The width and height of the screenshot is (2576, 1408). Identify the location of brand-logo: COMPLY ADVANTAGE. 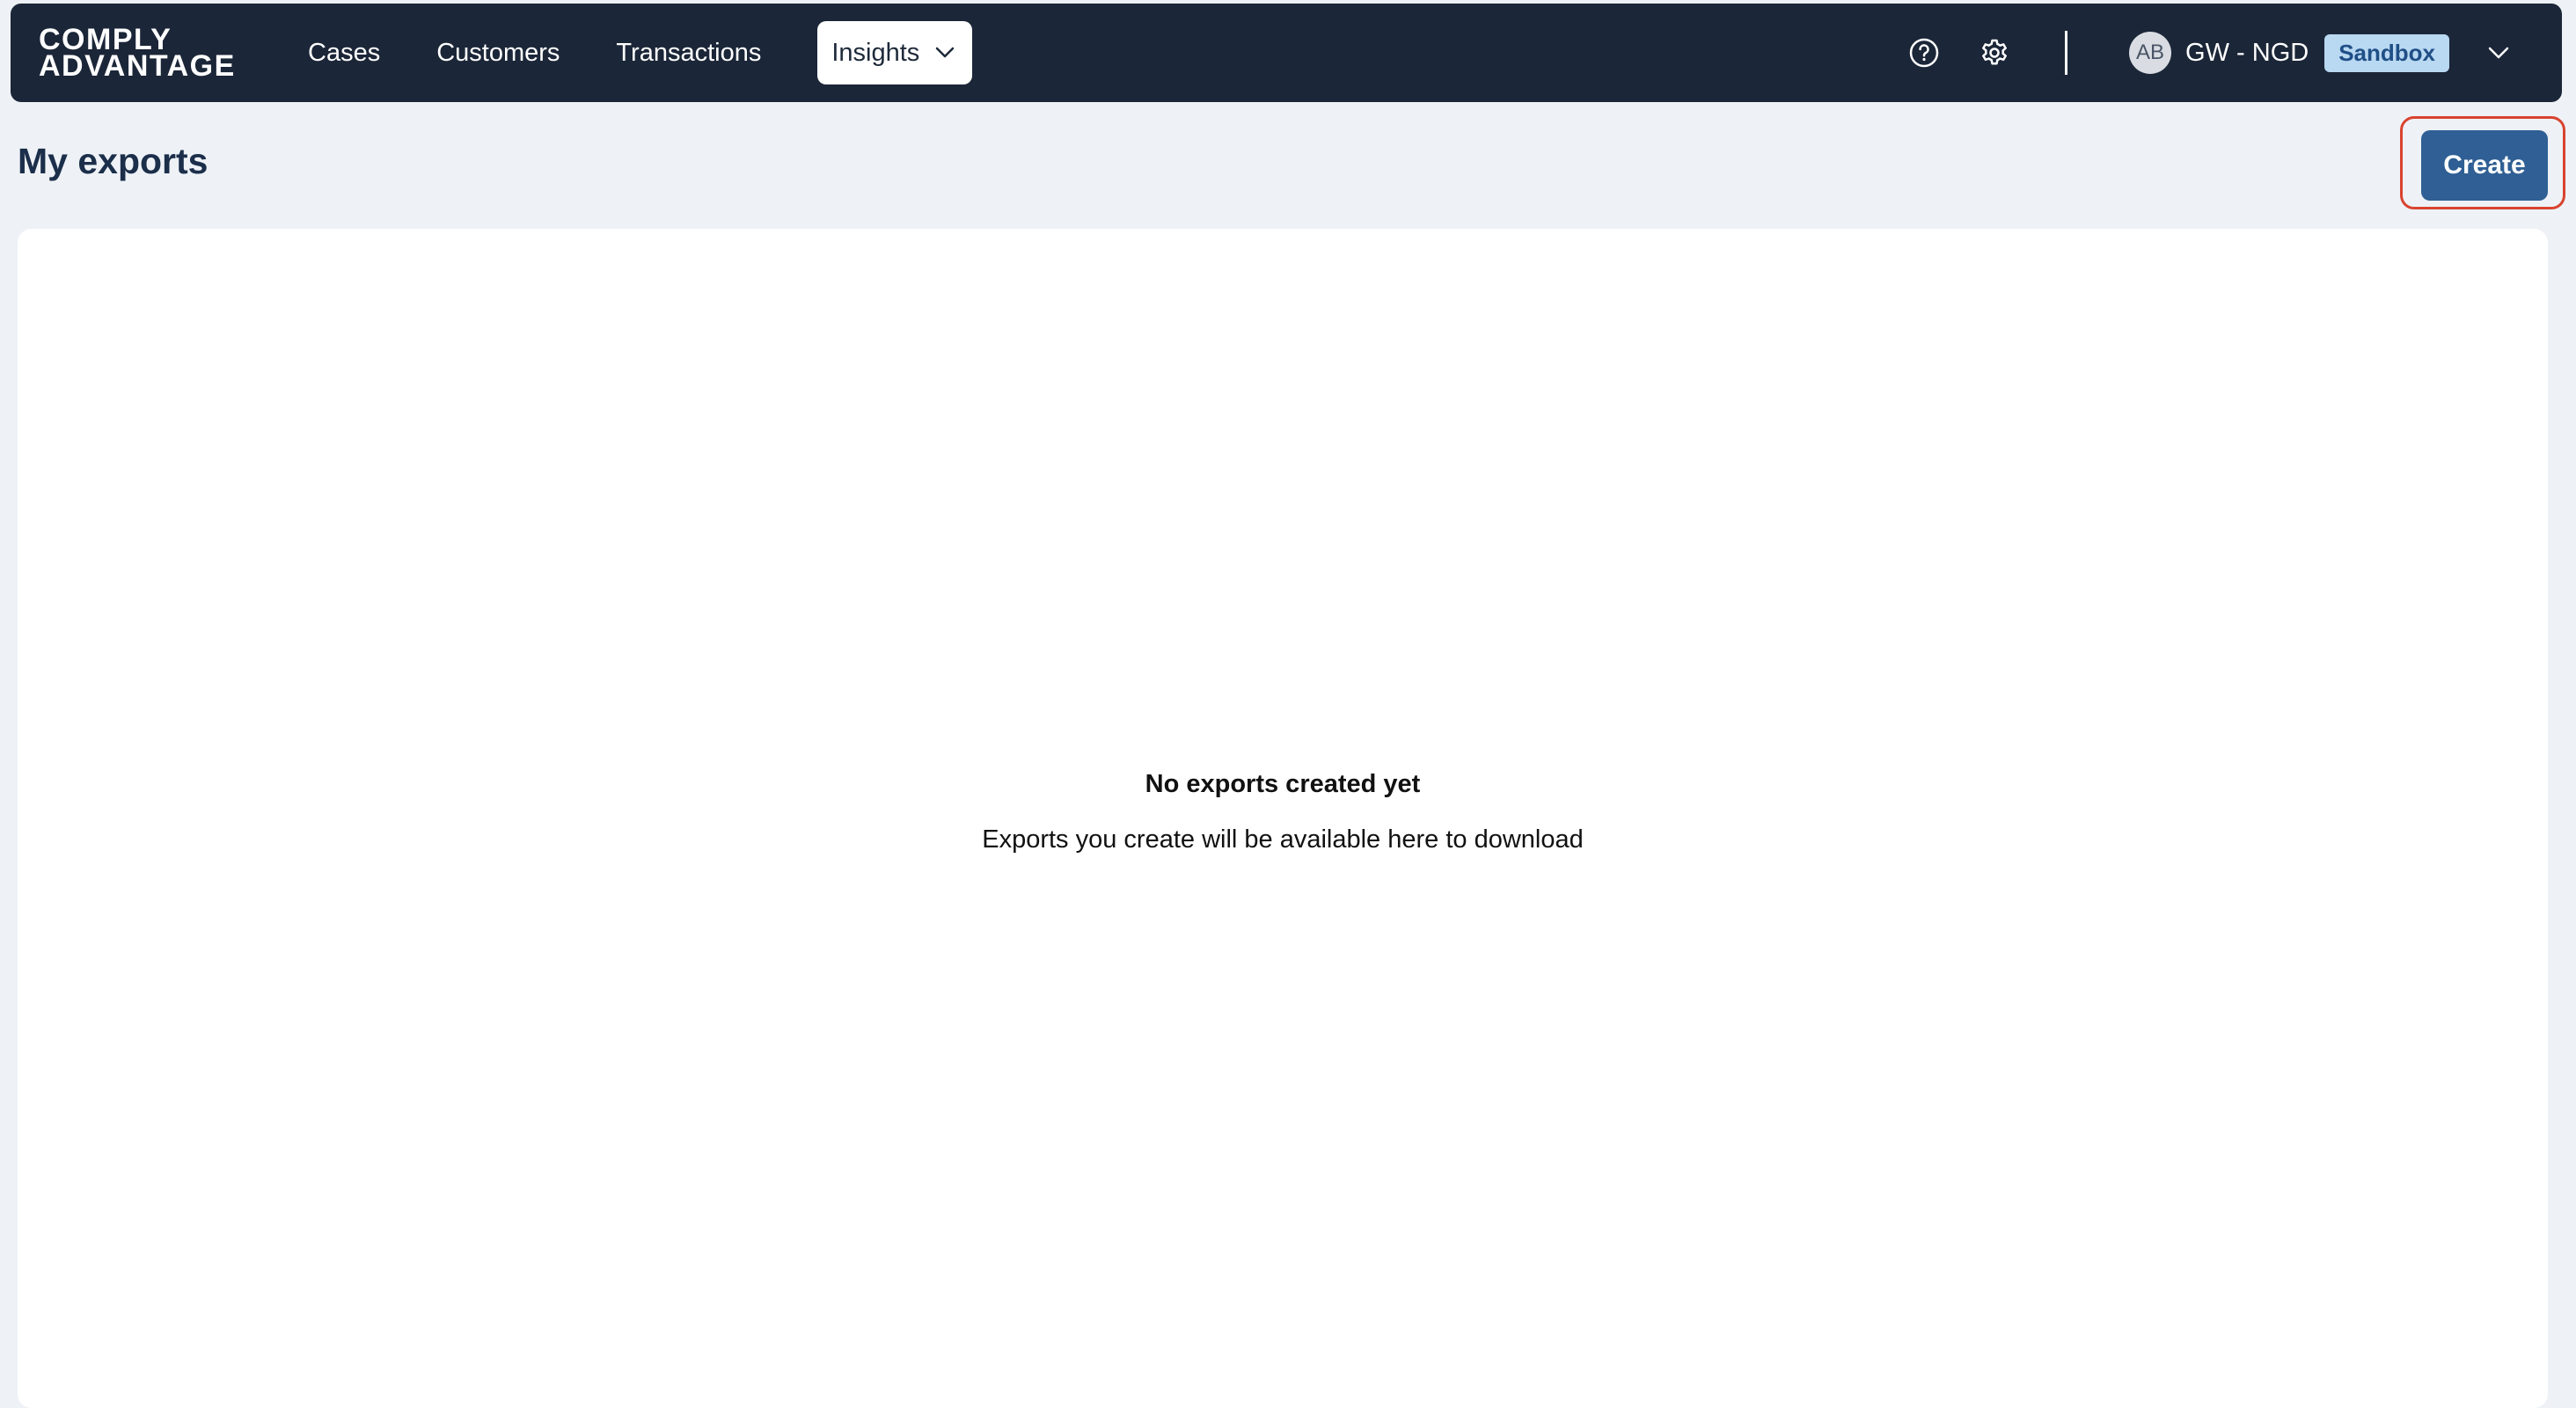
(153, 54).